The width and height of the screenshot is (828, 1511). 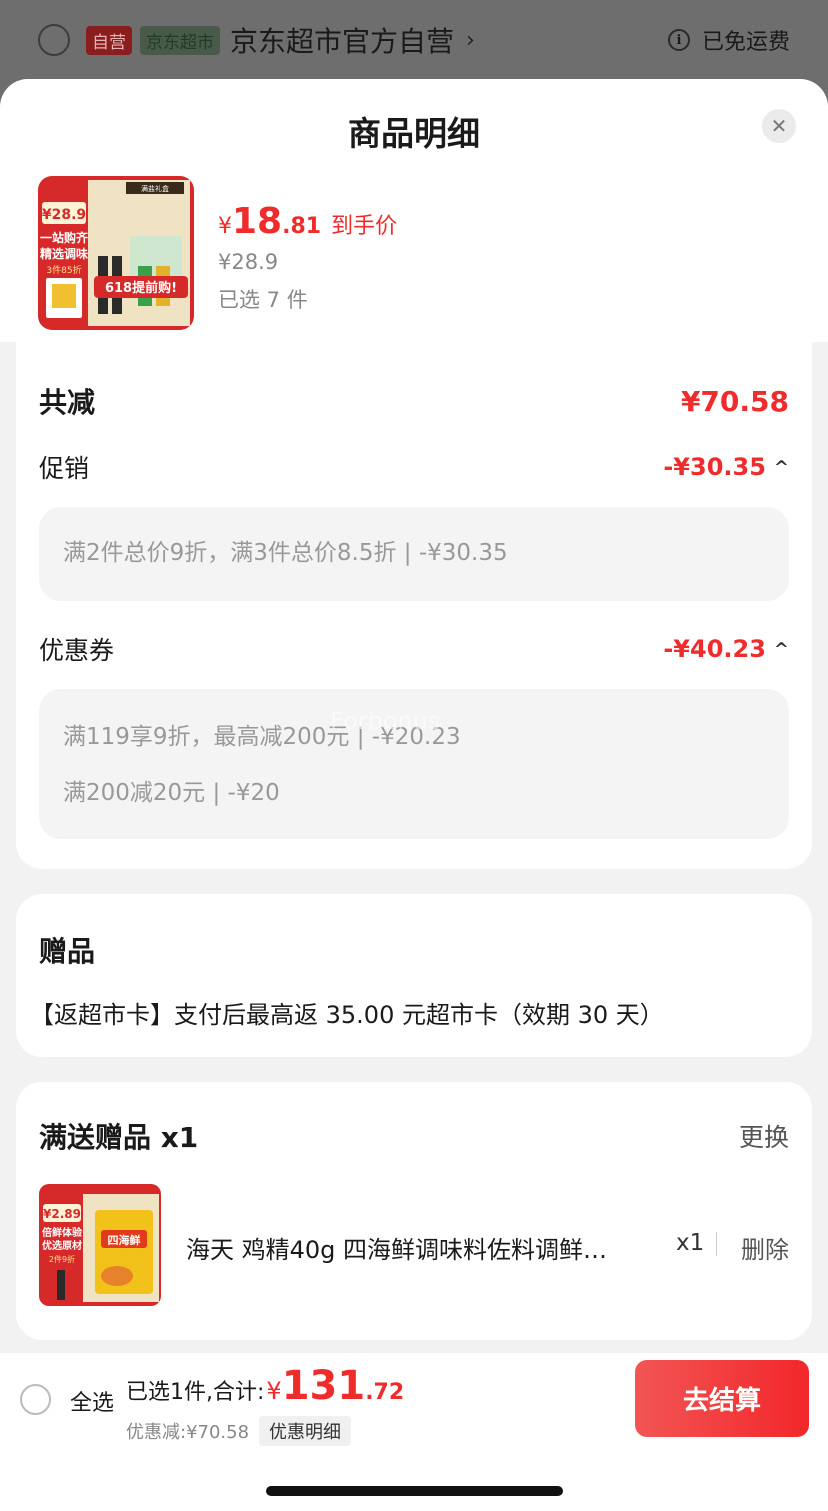 What do you see at coordinates (678, 40) in the screenshot?
I see `info-icon: i` at bounding box center [678, 40].